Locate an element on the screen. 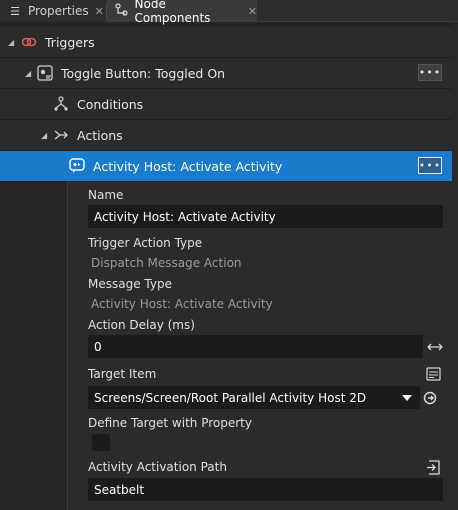  trigger-action-type-value: Dispatch Message Action is located at coordinates (166, 263).